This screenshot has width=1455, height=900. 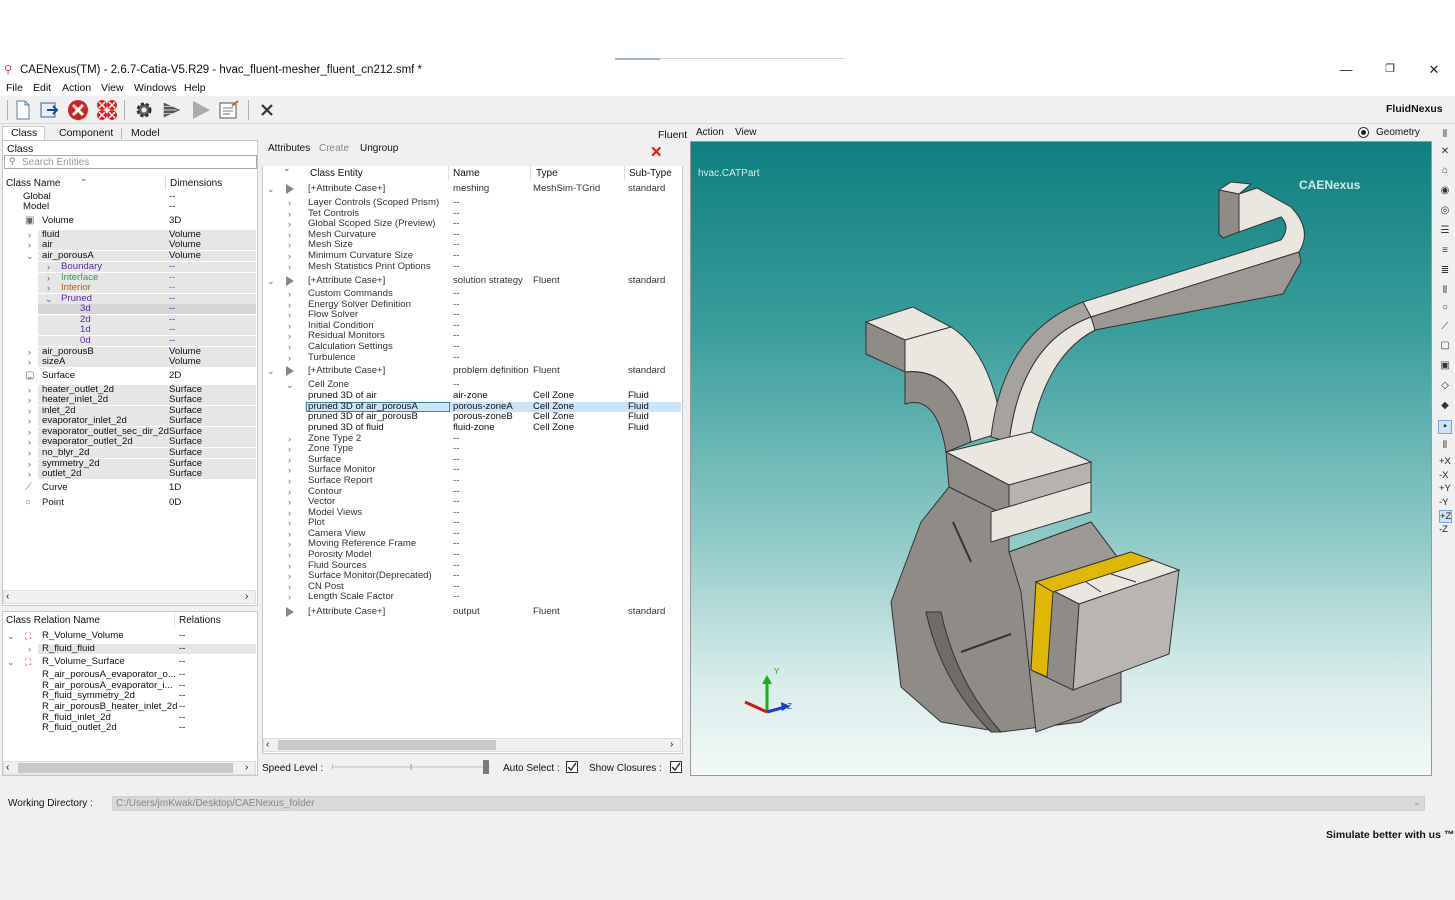 I want to click on edge-icon: ⟋, so click(x=1445, y=328).